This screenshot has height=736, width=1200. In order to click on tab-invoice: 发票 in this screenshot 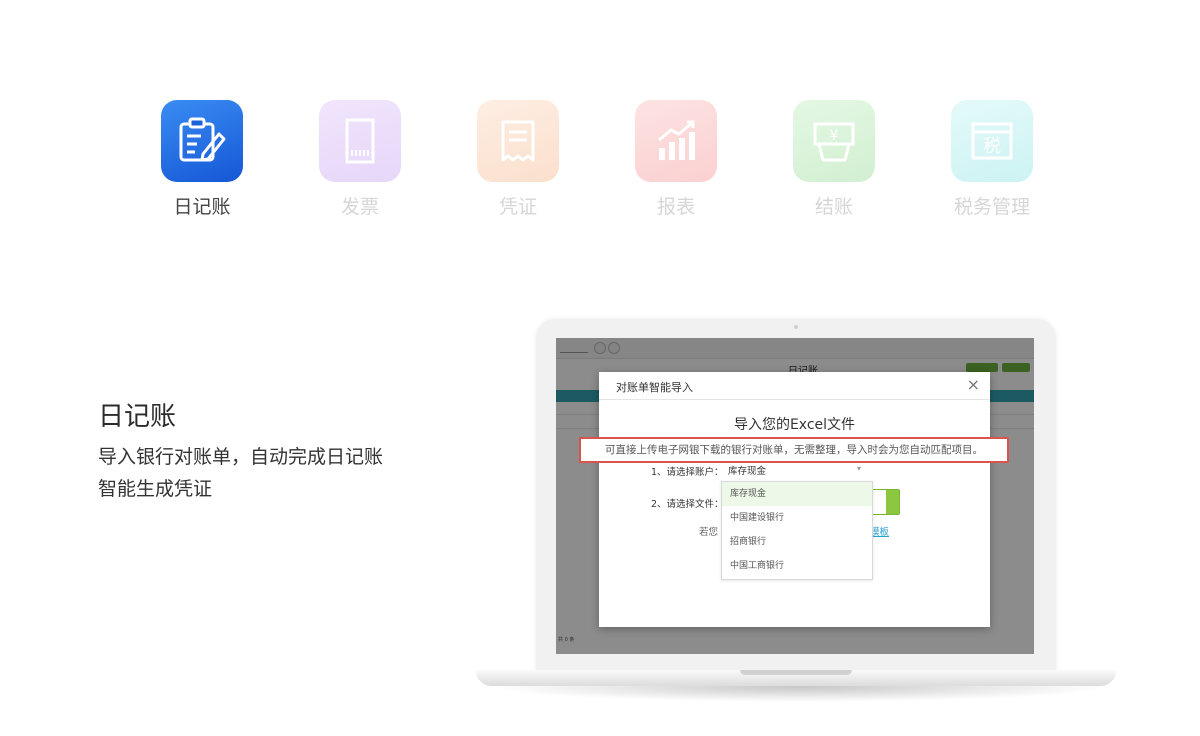, I will do `click(360, 159)`.